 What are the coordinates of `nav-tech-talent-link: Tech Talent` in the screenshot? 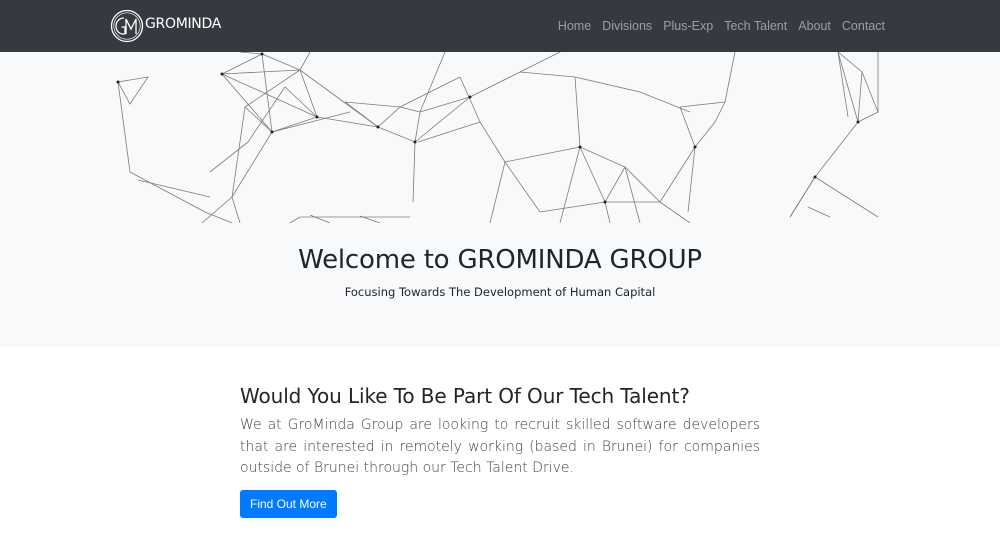 It's located at (755, 26).